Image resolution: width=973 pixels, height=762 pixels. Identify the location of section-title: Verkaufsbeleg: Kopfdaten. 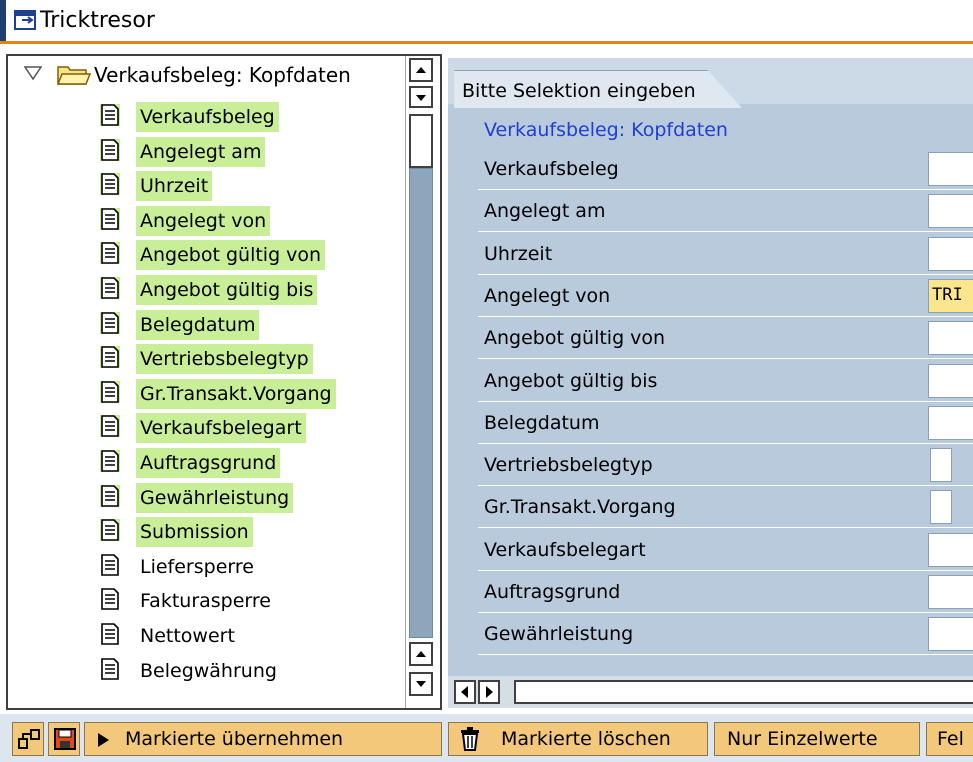
(606, 130).